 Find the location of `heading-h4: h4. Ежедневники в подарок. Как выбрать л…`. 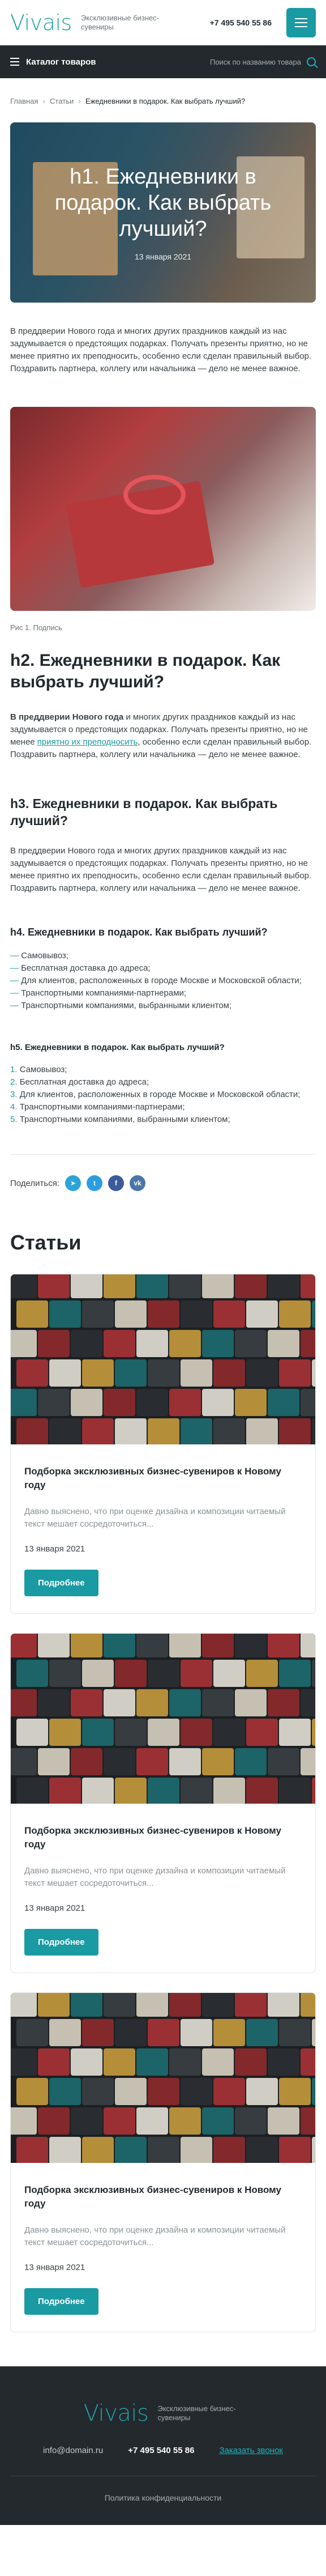

heading-h4: h4. Ежедневники в подарок. Как выбрать л… is located at coordinates (139, 932).